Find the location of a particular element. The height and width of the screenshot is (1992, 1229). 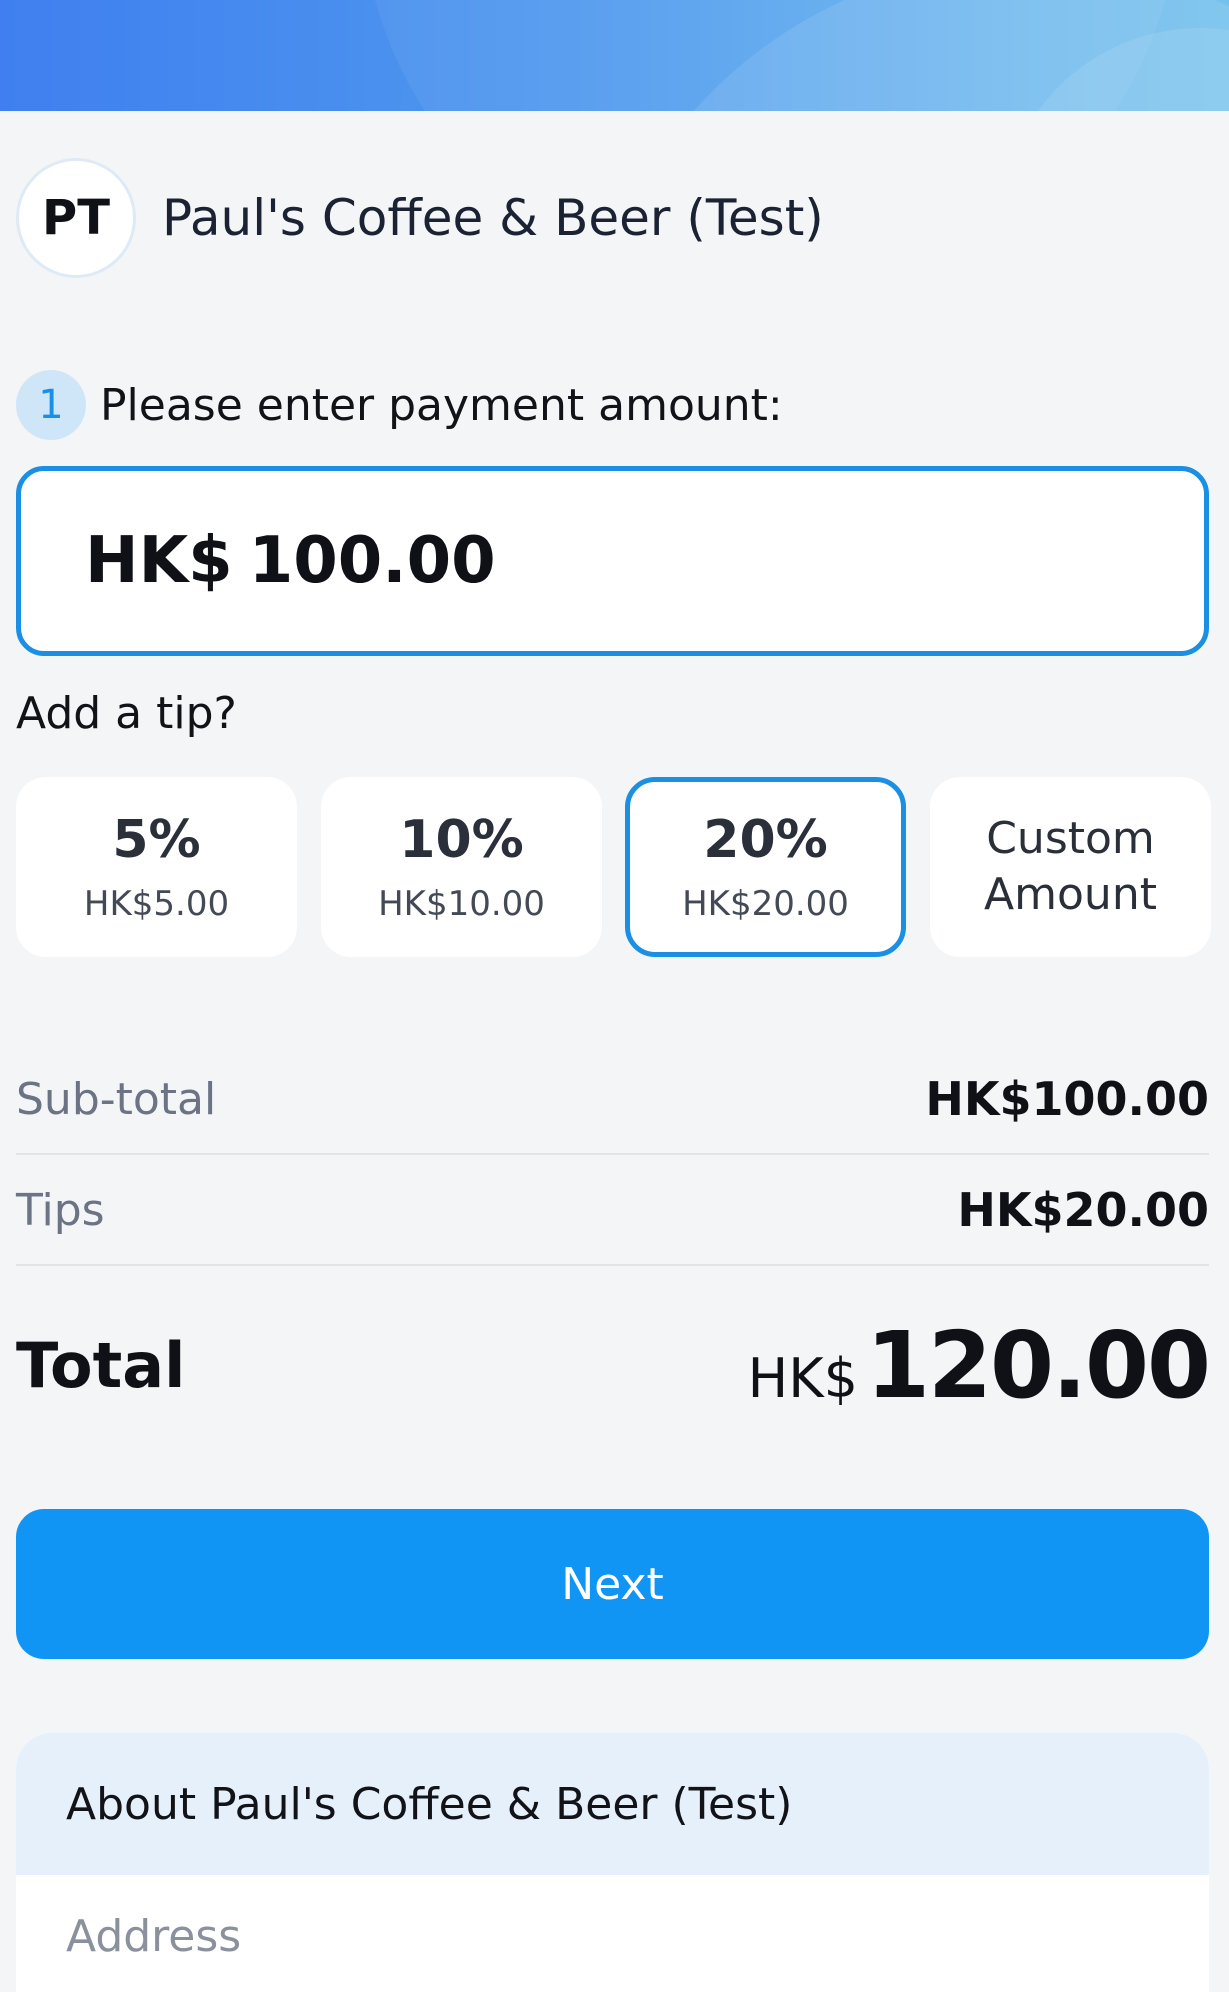

tip-option-10-percent: 10% HK$10.00 is located at coordinates (461, 867).